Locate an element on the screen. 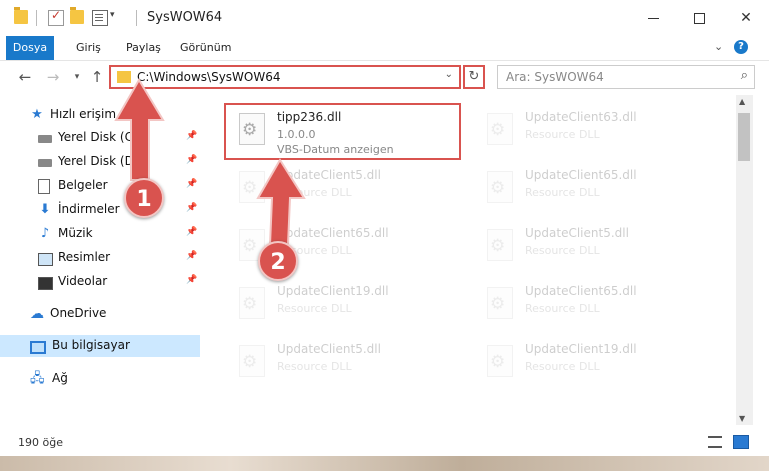 Image resolution: width=769 pixels, height=471 pixels. details-view-icon is located at coordinates (715, 442).